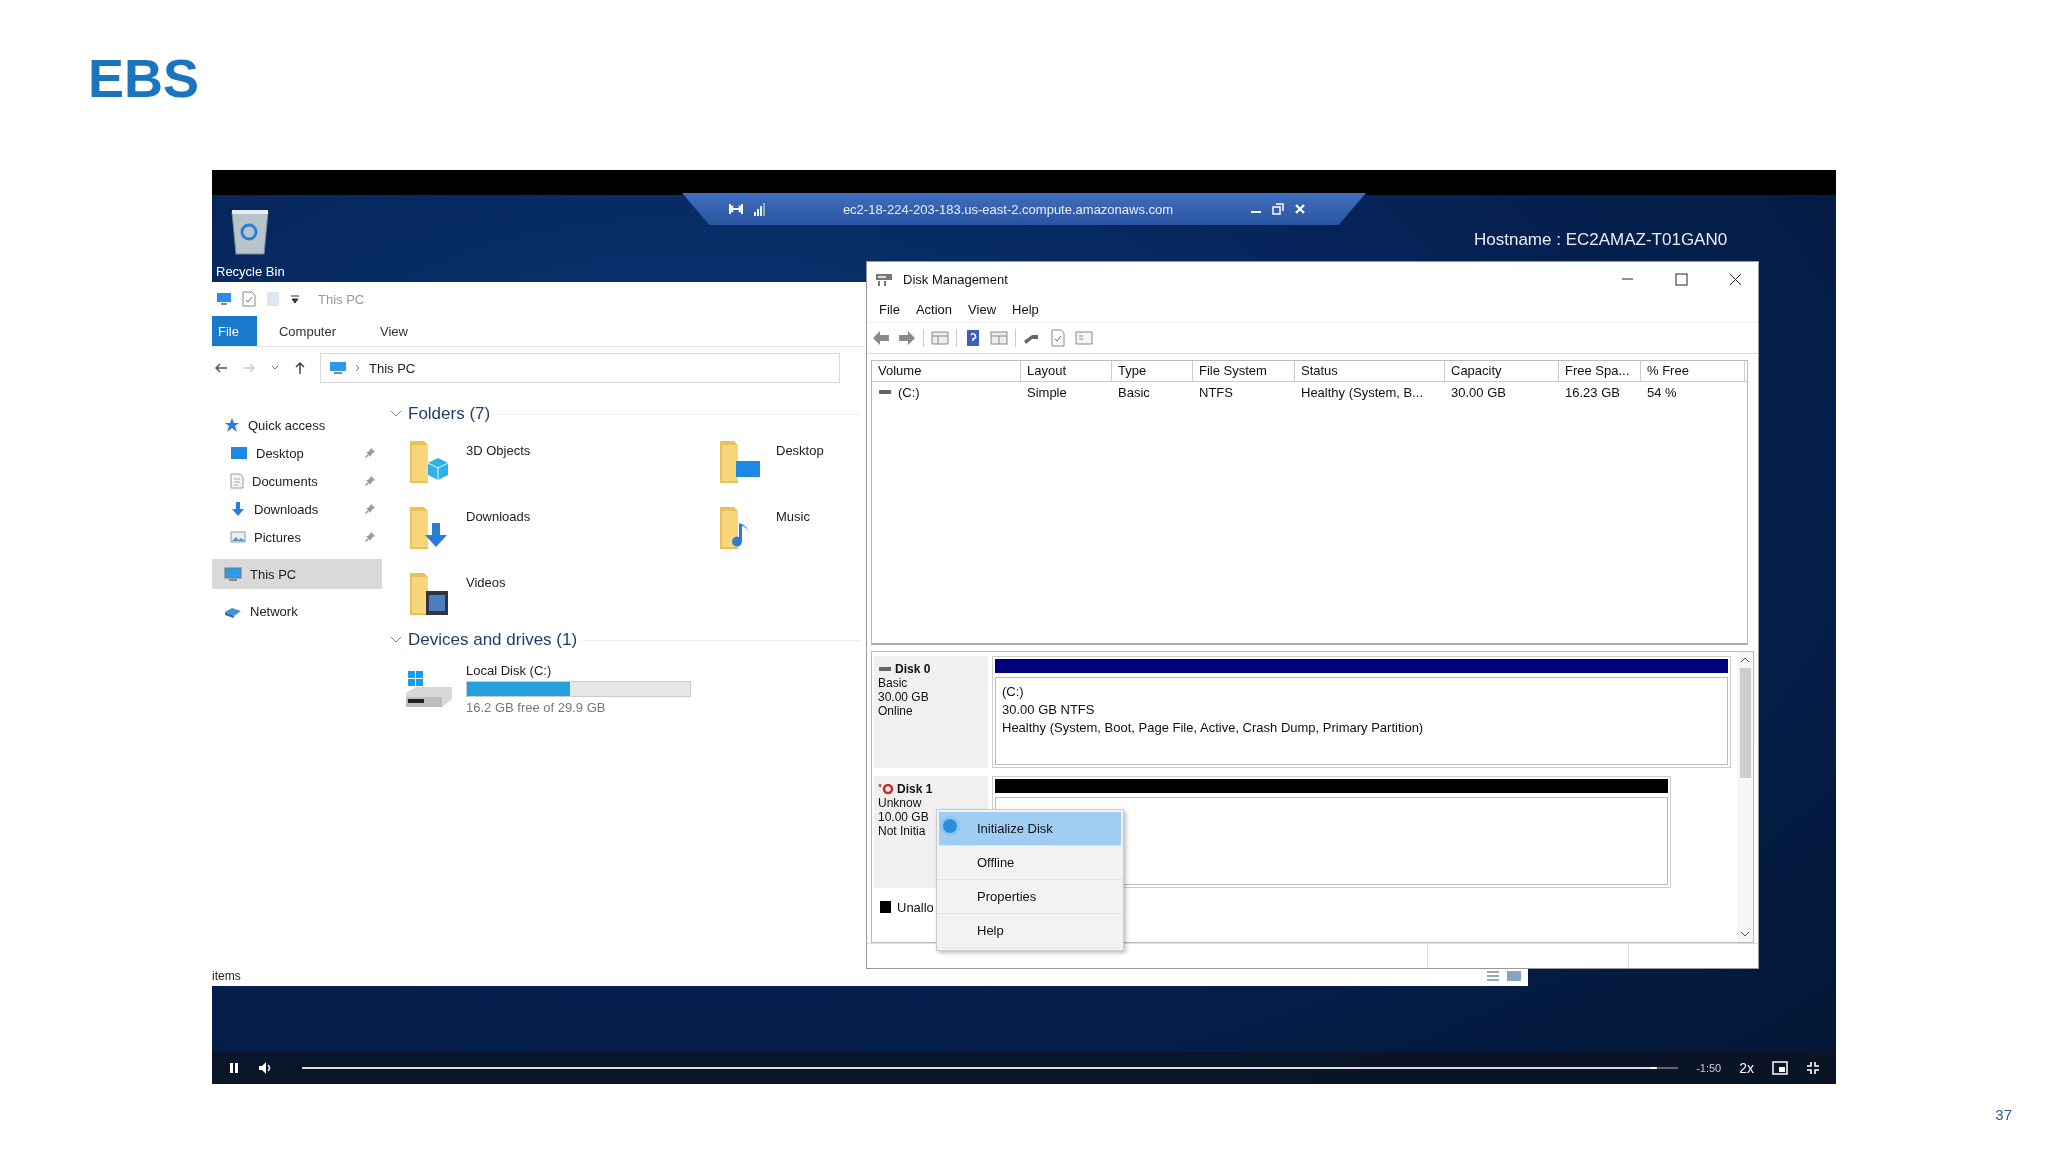 Image resolution: width=2048 pixels, height=1152 pixels. What do you see at coordinates (1601, 240) in the screenshot?
I see `hostname-label: Hostname : EC2AMAZ-T01GAN0` at bounding box center [1601, 240].